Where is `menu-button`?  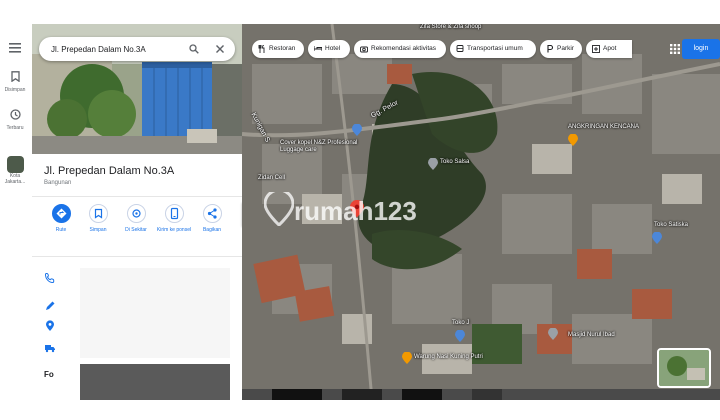 menu-button is located at coordinates (15, 49).